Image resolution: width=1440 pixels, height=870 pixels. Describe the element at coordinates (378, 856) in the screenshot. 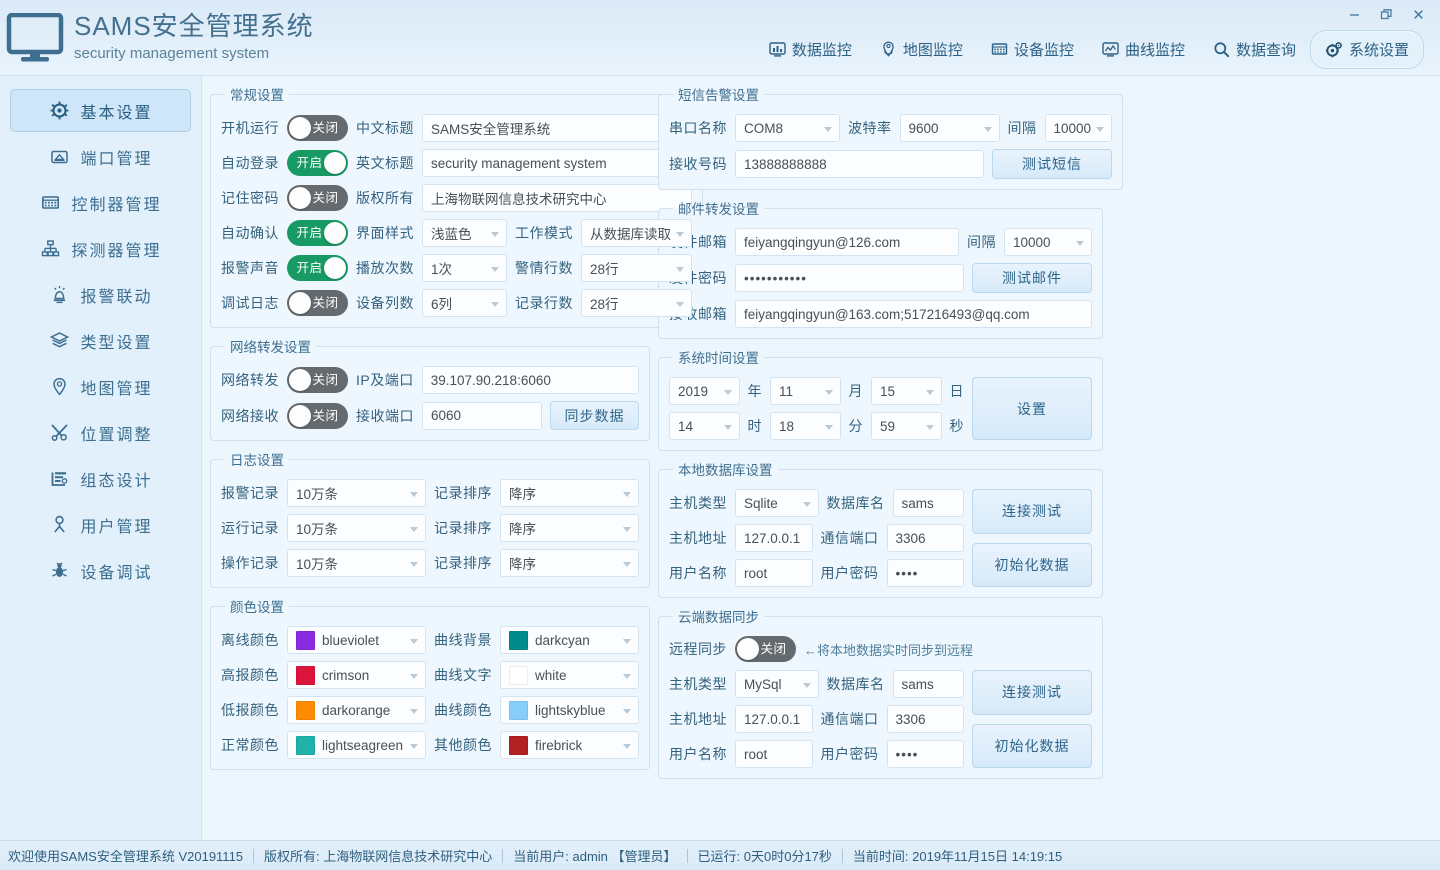

I see `status-copyright: 版权所有: 上海物联网信息技术研究中心` at that location.